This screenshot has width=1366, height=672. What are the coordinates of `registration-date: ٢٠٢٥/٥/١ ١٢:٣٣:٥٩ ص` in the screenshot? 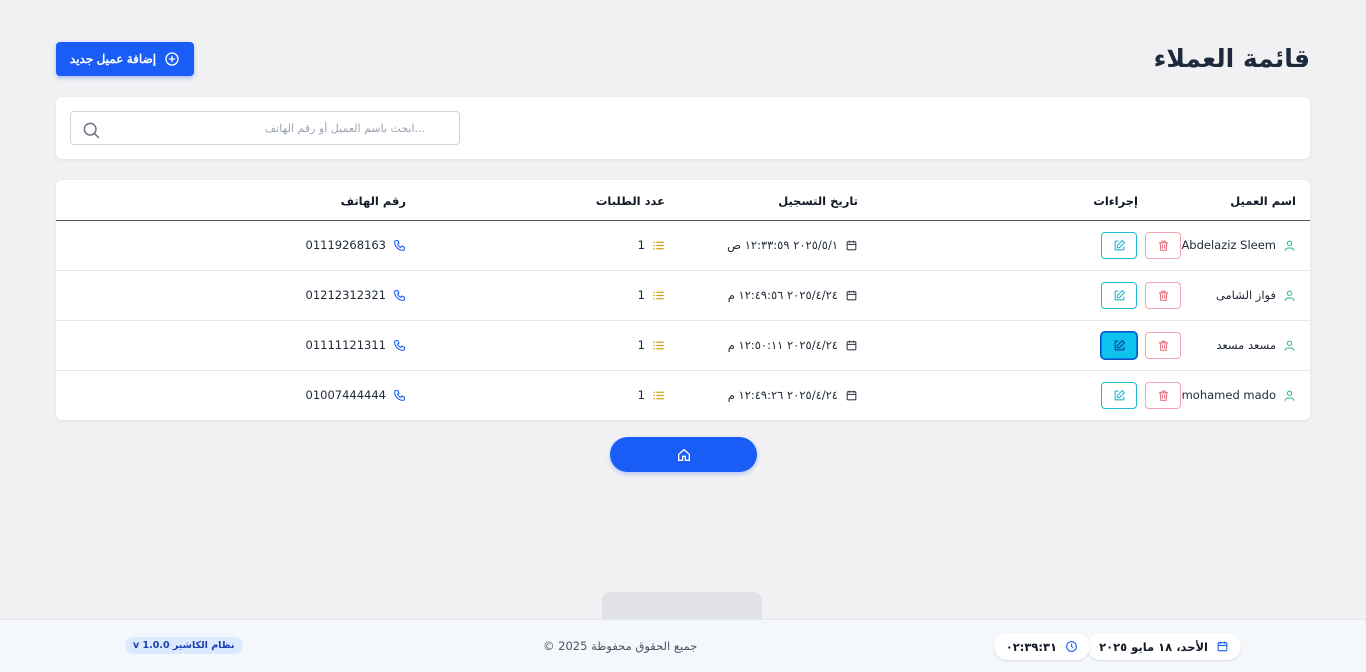 It's located at (782, 245).